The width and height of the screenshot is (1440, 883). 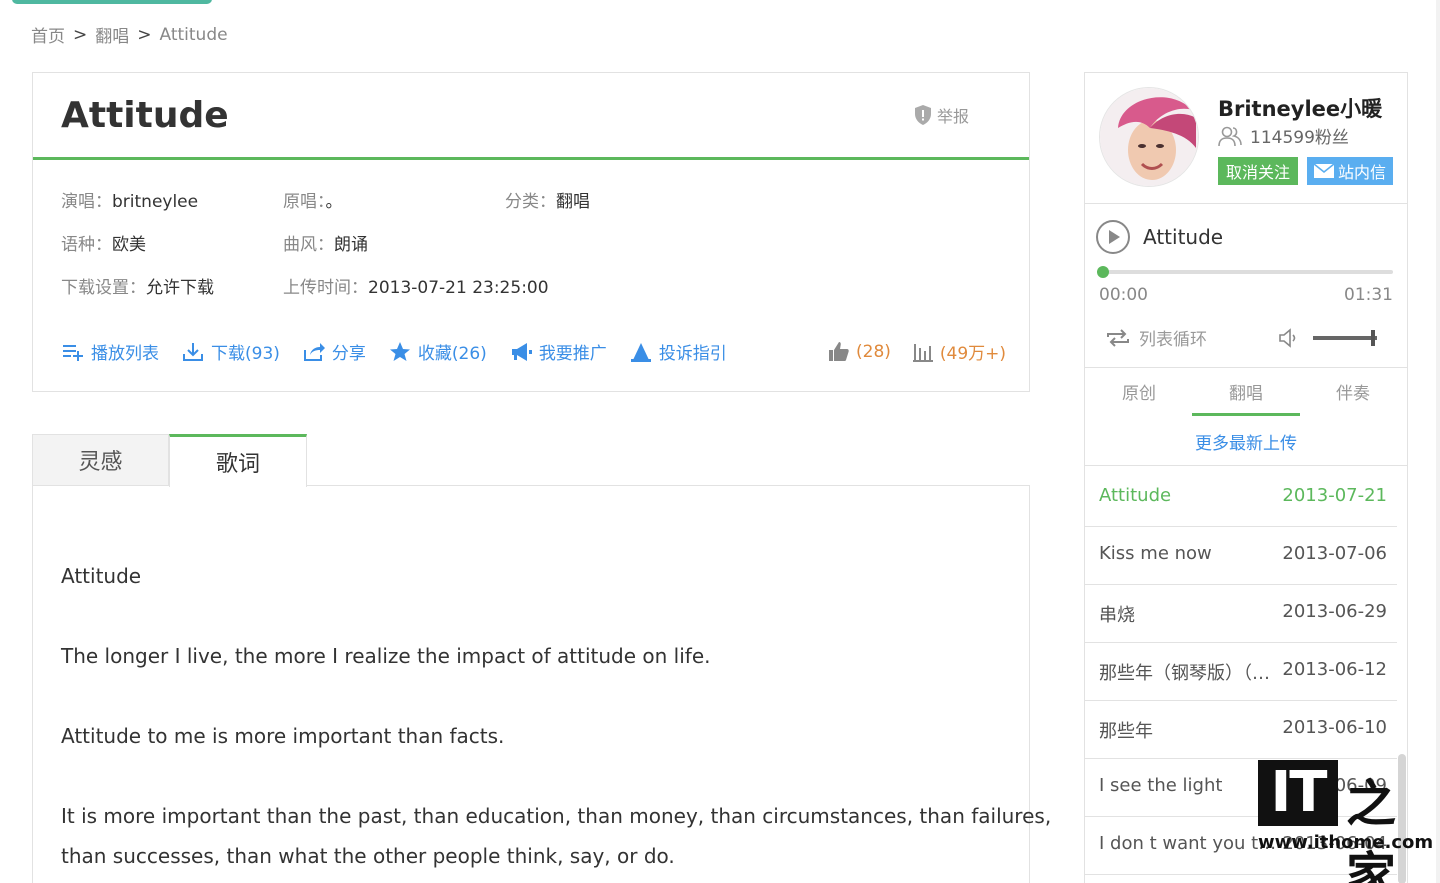 I want to click on total-time: 01:31, so click(x=1368, y=295).